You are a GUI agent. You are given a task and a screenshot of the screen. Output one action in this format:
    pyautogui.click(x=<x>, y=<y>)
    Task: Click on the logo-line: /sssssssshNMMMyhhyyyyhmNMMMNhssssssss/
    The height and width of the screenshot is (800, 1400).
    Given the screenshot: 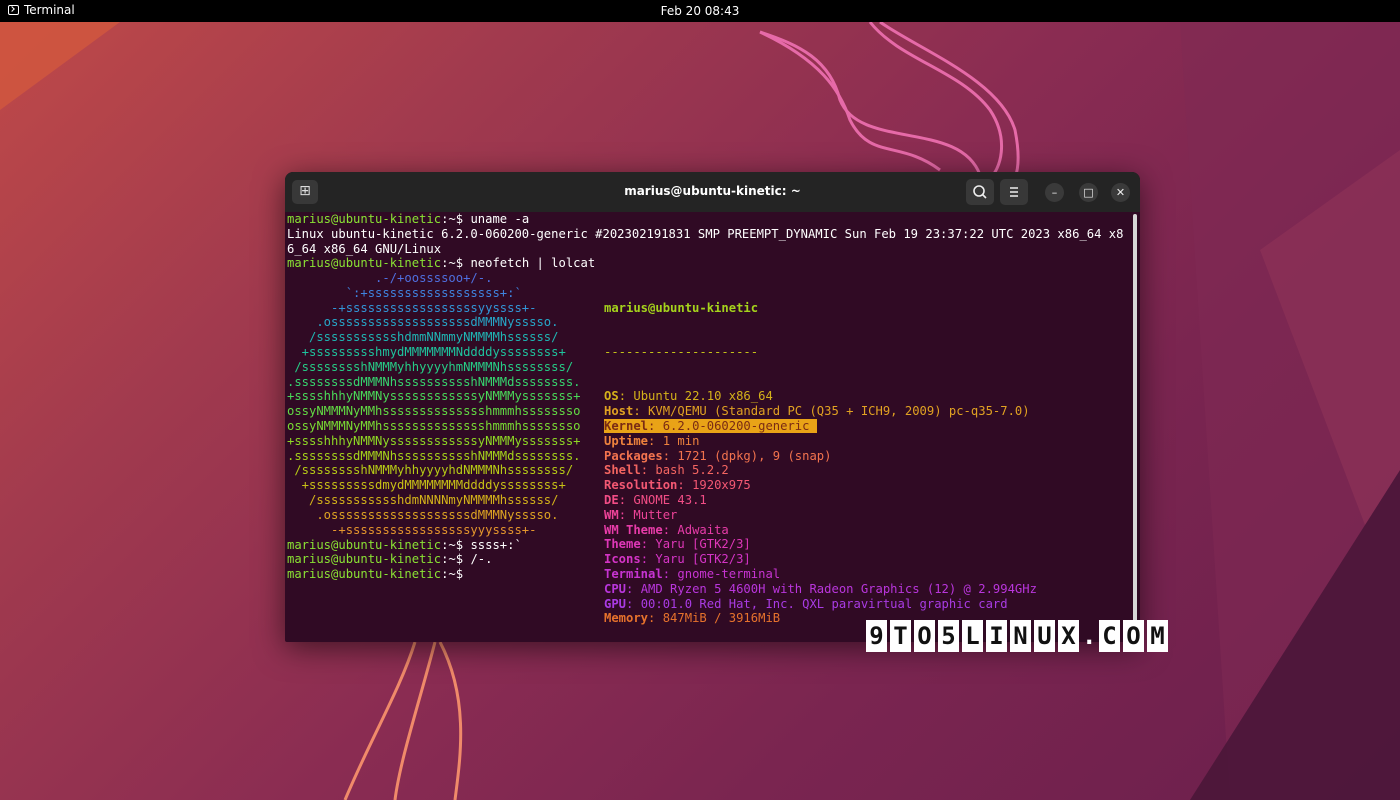 What is the action you would take?
    pyautogui.click(x=430, y=366)
    